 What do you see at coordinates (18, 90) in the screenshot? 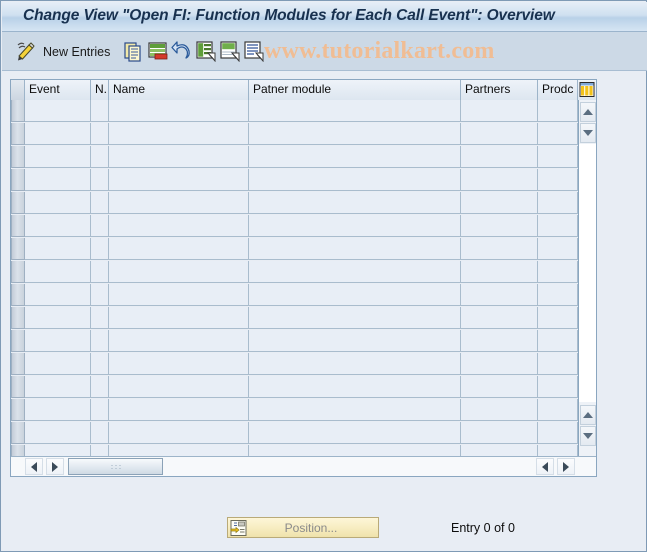
I see `grid-header-select-all` at bounding box center [18, 90].